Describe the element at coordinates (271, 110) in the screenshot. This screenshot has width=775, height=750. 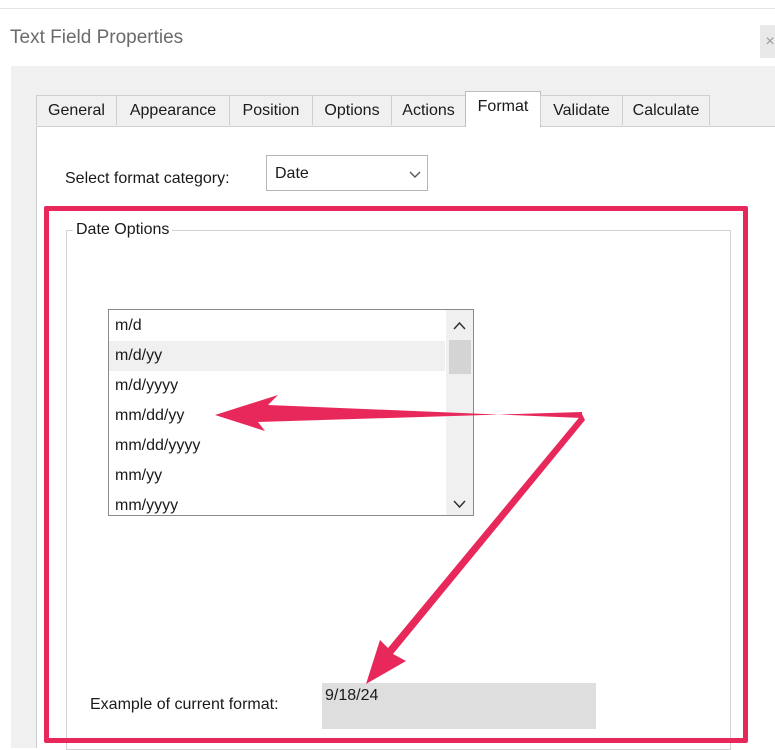
I see `tab-position: Position` at that location.